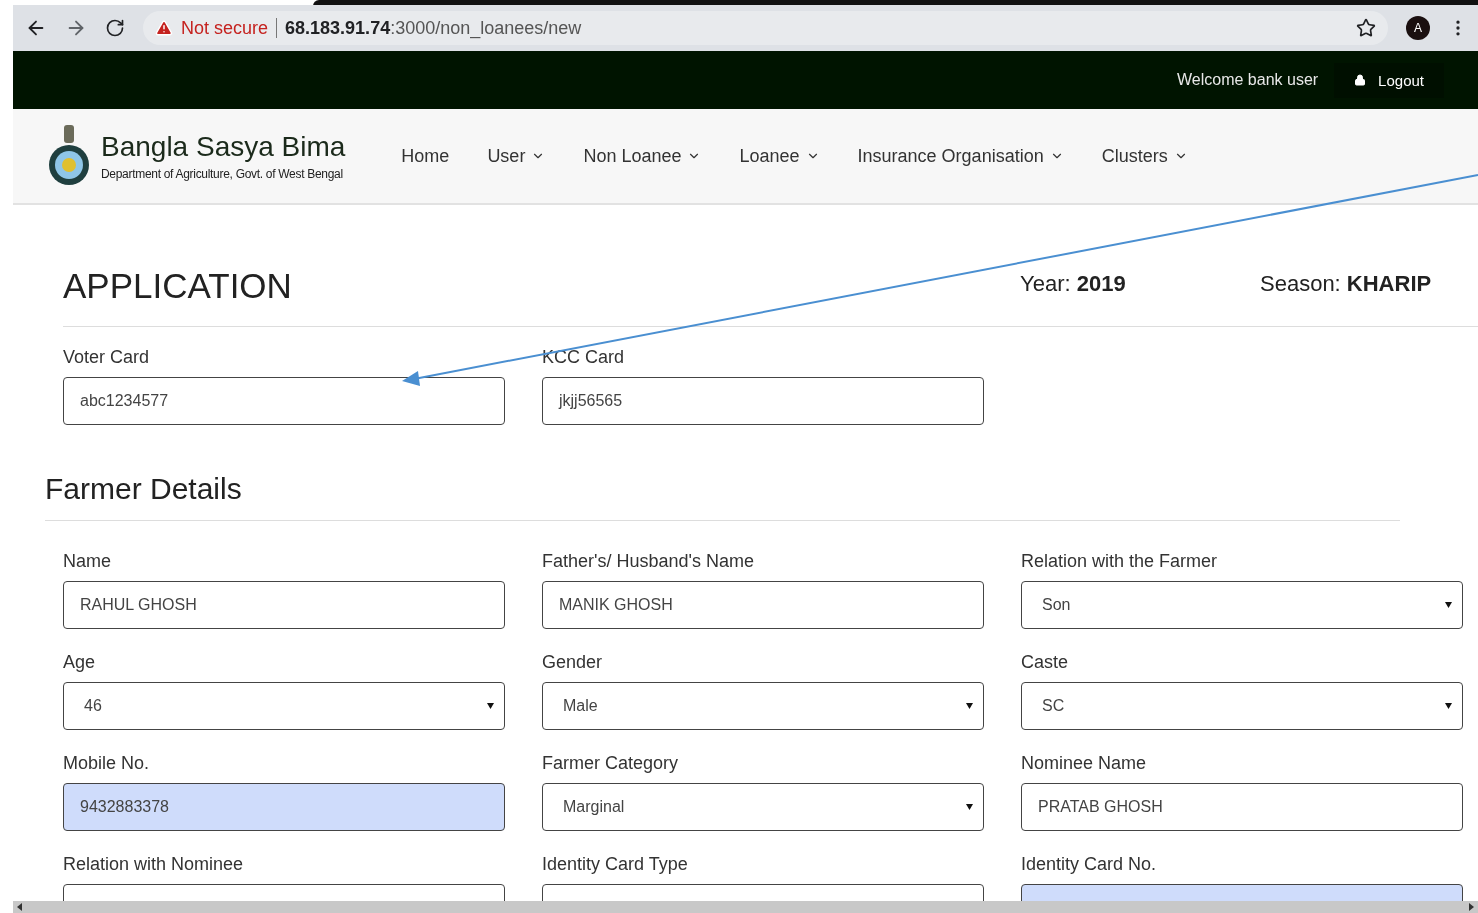 This screenshot has width=1478, height=913. I want to click on year-text: Year: 2019, so click(1073, 283).